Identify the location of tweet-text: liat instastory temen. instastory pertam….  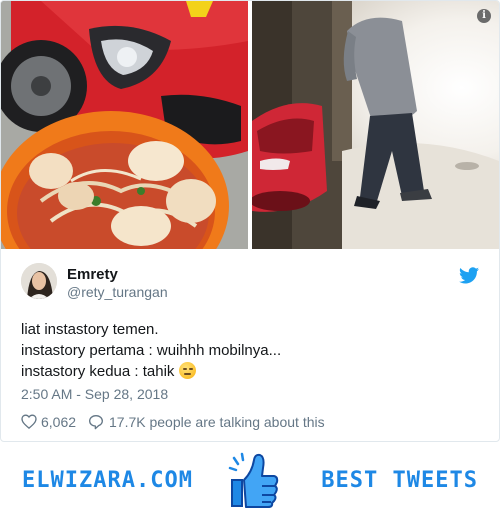
(251, 350).